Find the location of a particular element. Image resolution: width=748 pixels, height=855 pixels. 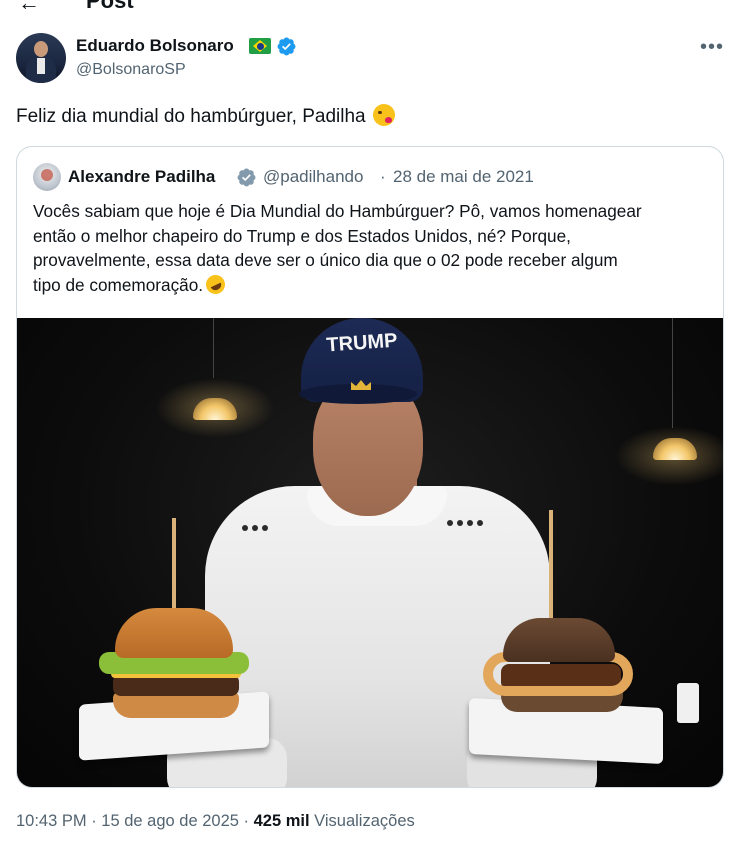

rolling-on-floor-laughing-icon is located at coordinates (215, 284).